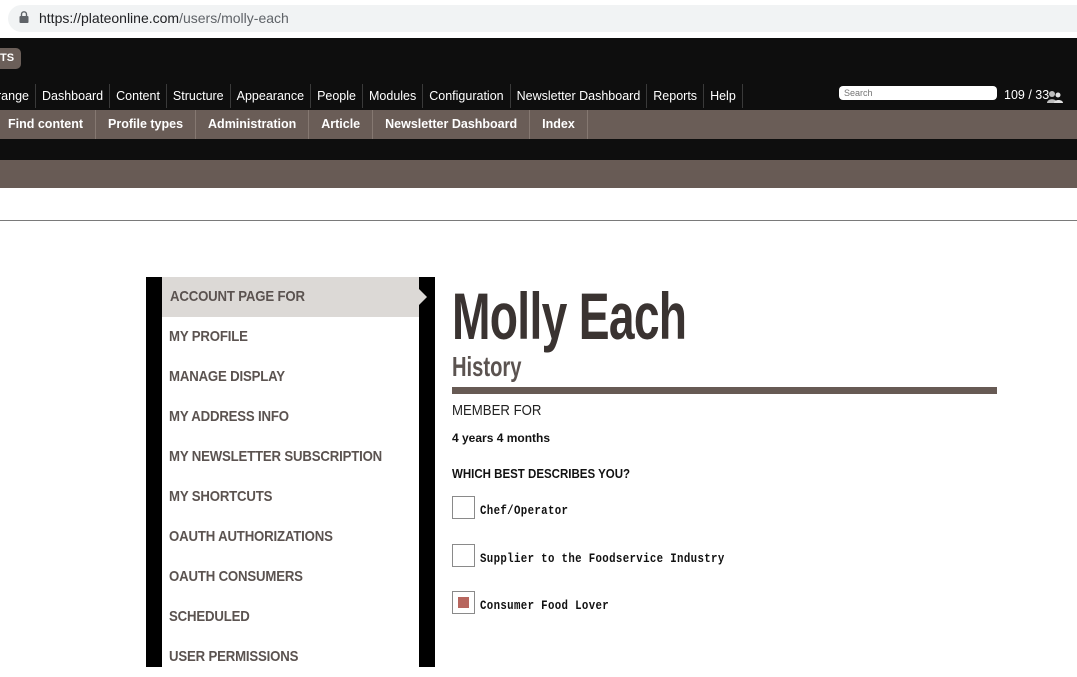 The height and width of the screenshot is (677, 1077). Describe the element at coordinates (289, 497) in the screenshot. I see `sidebar-item-my-shortcuts: MY SHORTCUTS` at that location.